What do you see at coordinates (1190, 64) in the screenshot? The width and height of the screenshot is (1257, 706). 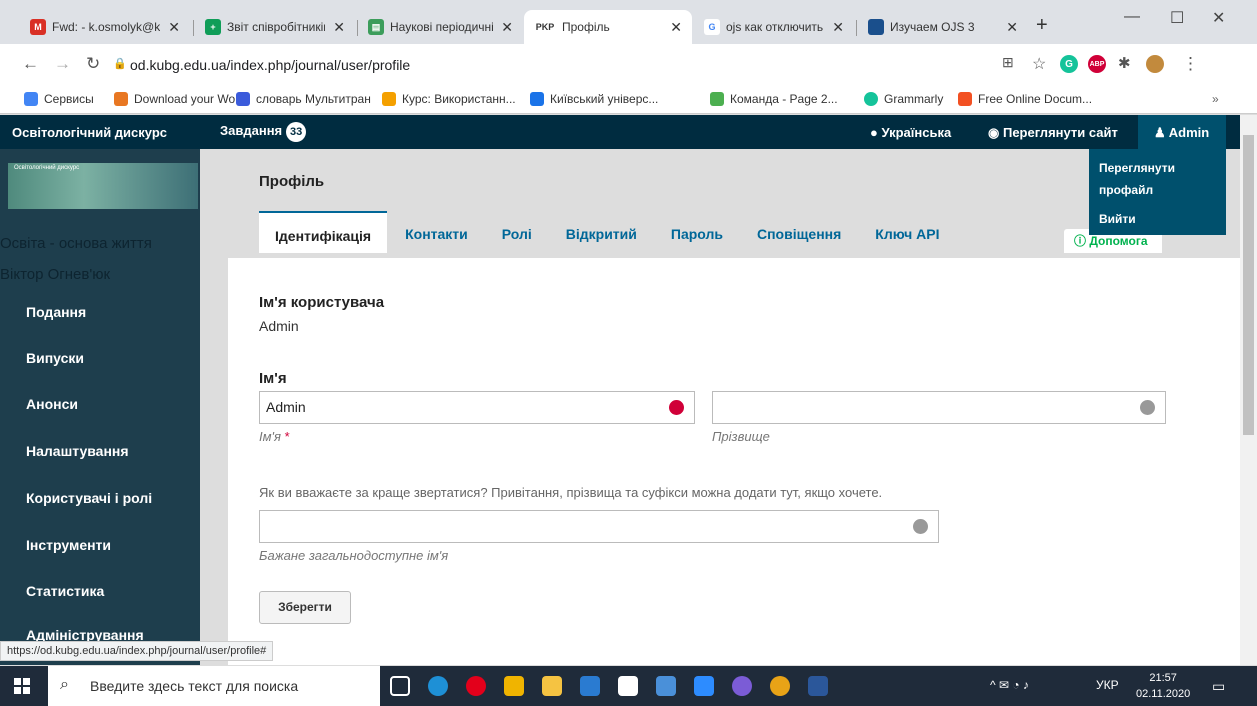 I see `menu-icon: ⋮` at bounding box center [1190, 64].